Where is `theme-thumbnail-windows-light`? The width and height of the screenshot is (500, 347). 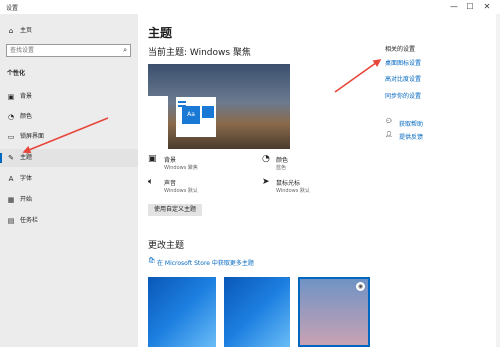
theme-thumbnail-windows-light is located at coordinates (257, 312).